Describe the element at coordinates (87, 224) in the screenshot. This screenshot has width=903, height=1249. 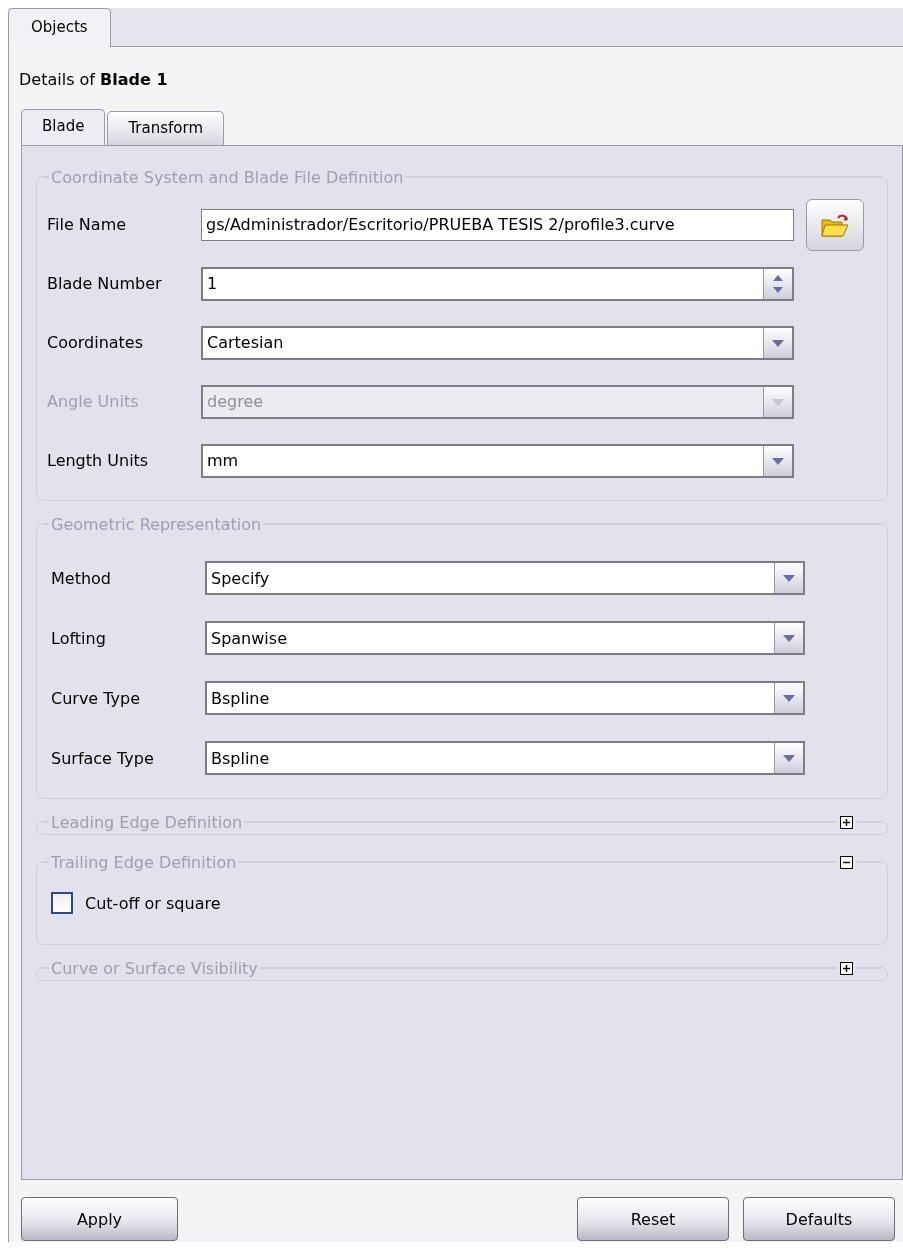
I see `field-label: File Name` at that location.